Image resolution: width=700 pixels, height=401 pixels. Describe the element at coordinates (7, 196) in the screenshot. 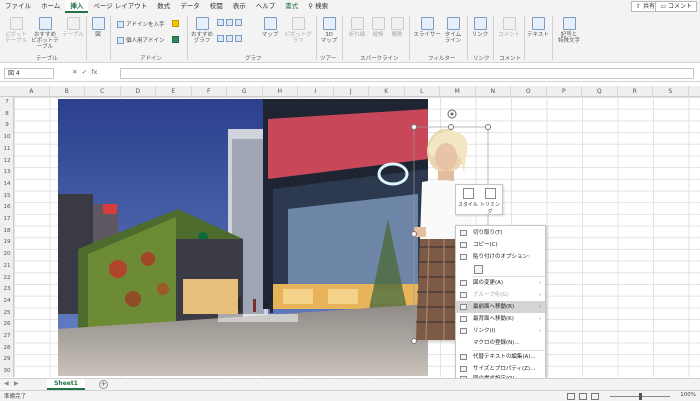

I see `row-header-15: 15` at that location.